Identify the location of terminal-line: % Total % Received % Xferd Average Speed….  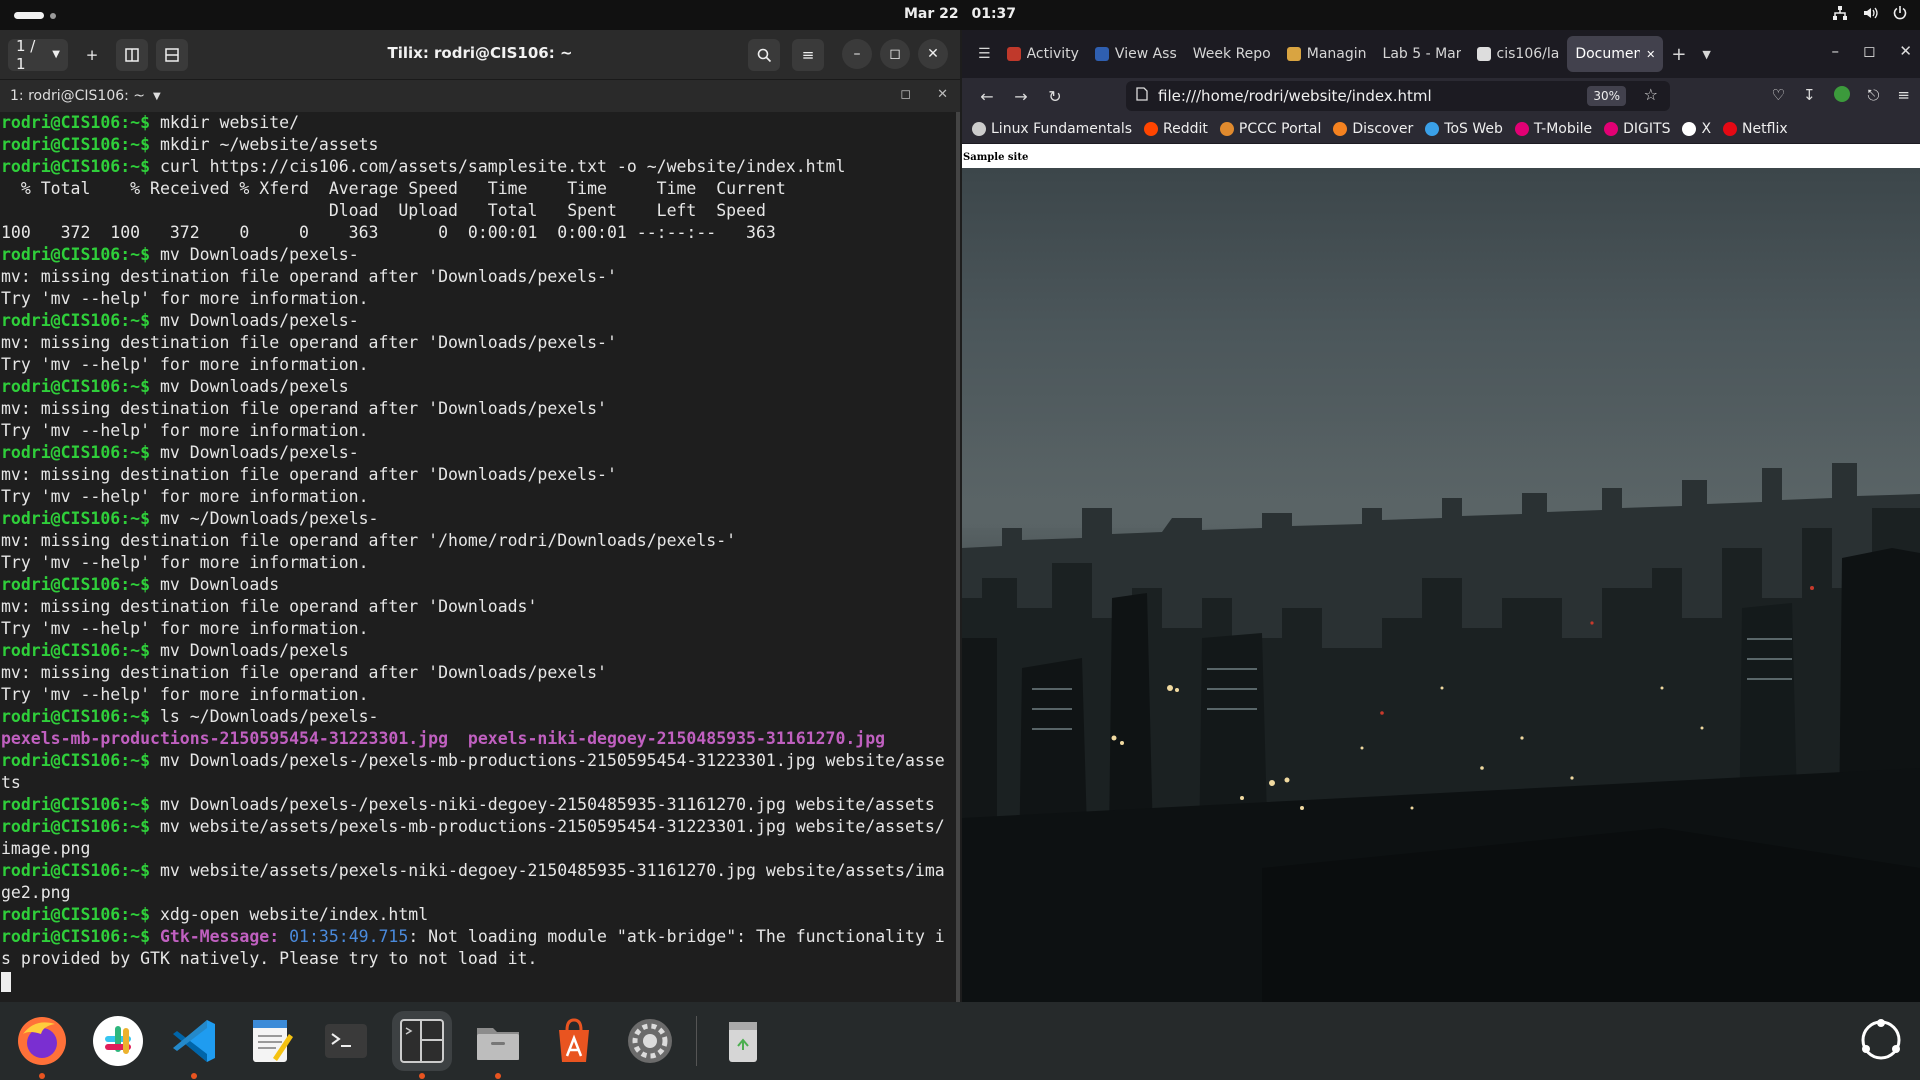
(478, 189).